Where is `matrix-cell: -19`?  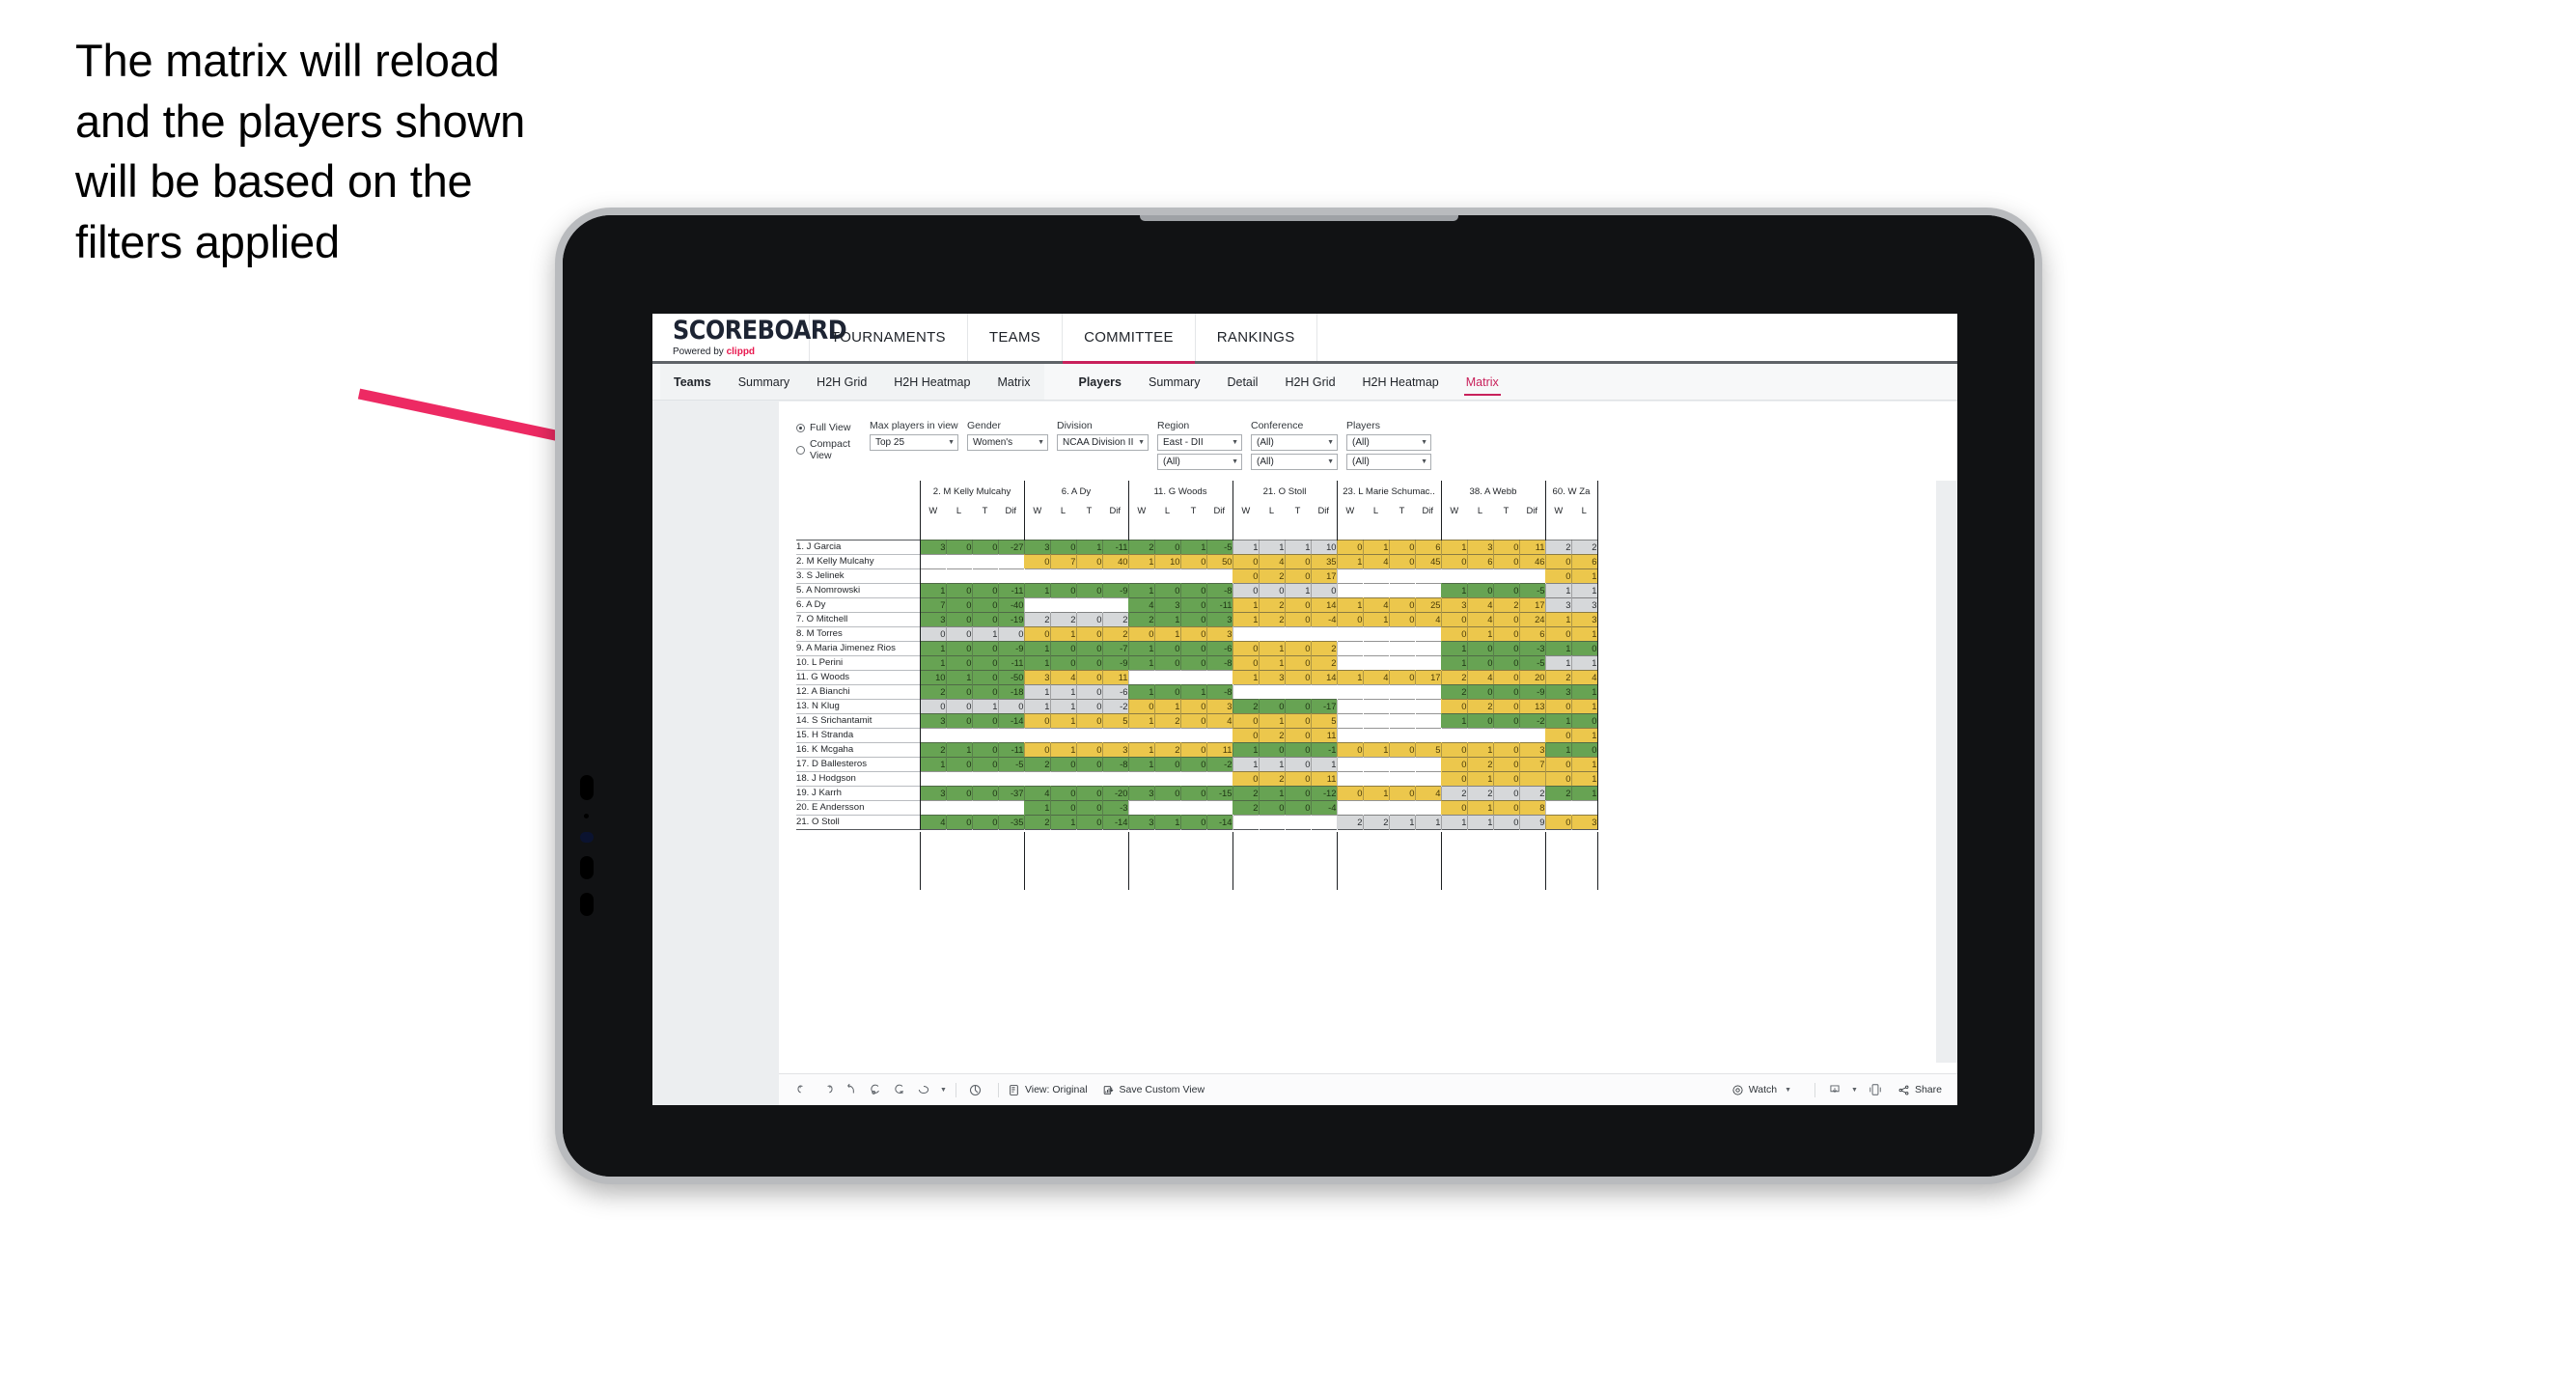 matrix-cell: -19 is located at coordinates (1011, 619).